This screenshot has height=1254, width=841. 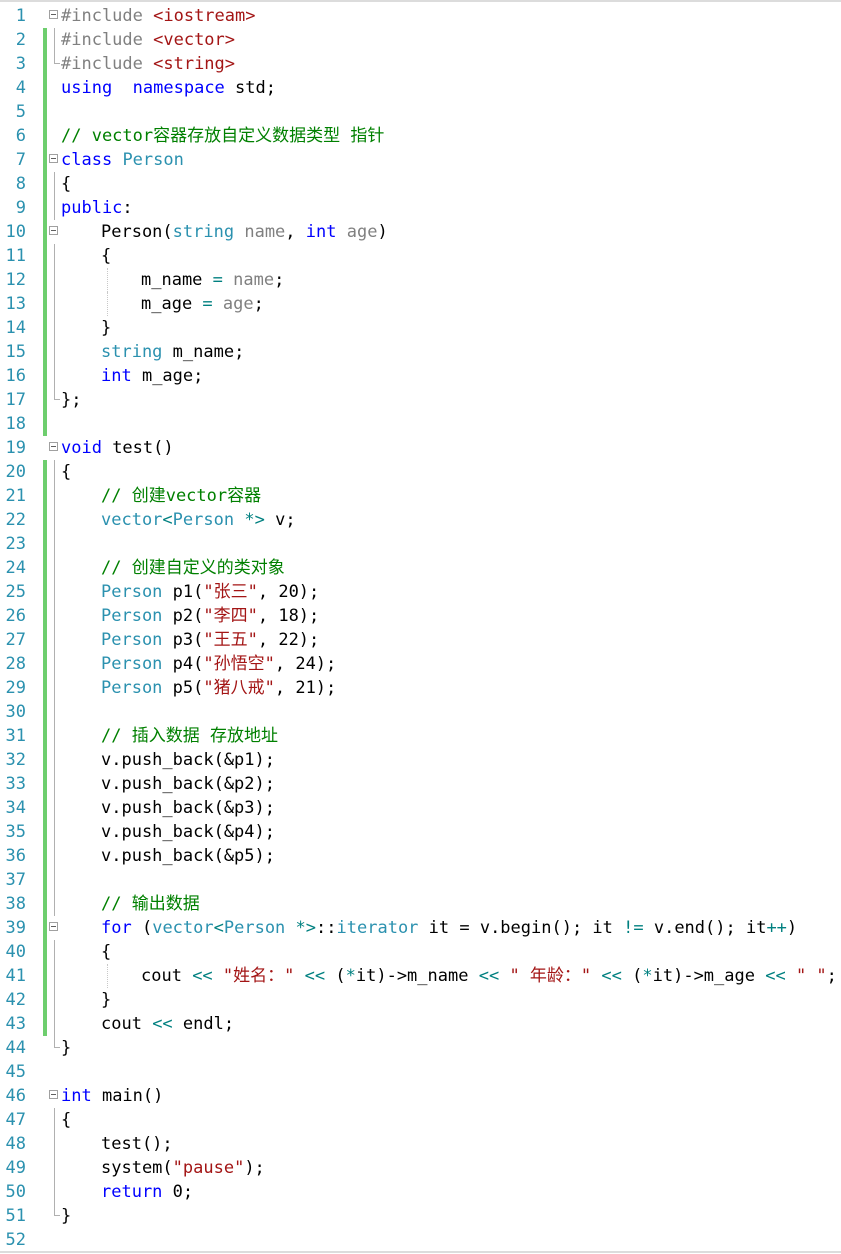 I want to click on code-line: 15 string m_name;, so click(x=420, y=352).